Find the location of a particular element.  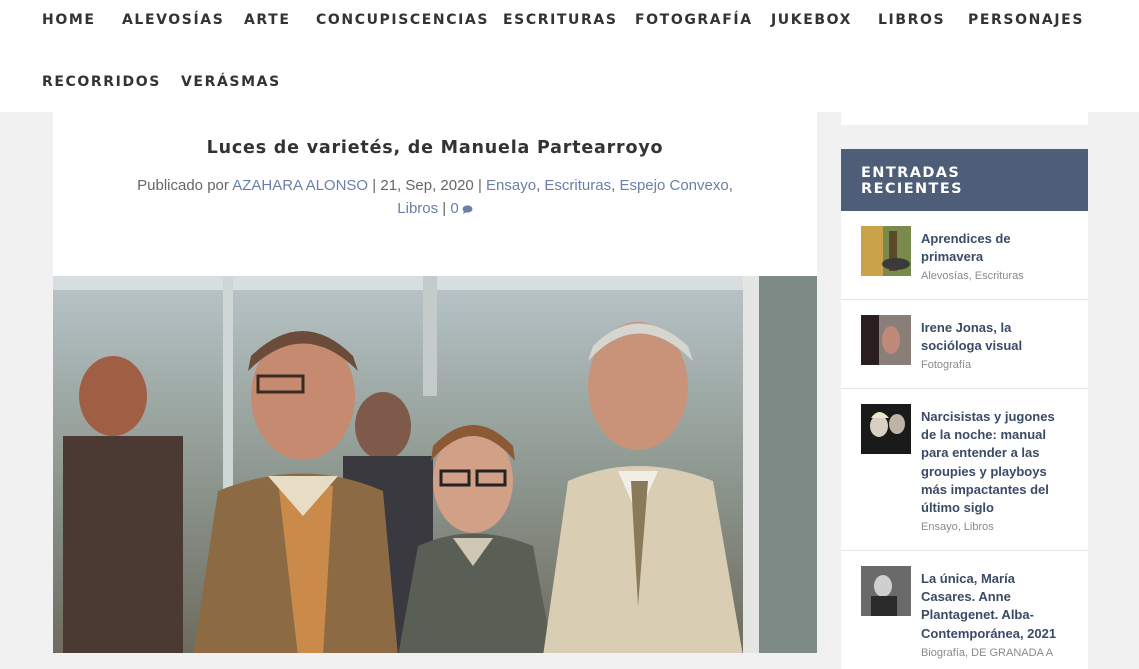

category-link-libros: Libros is located at coordinates (417, 208).